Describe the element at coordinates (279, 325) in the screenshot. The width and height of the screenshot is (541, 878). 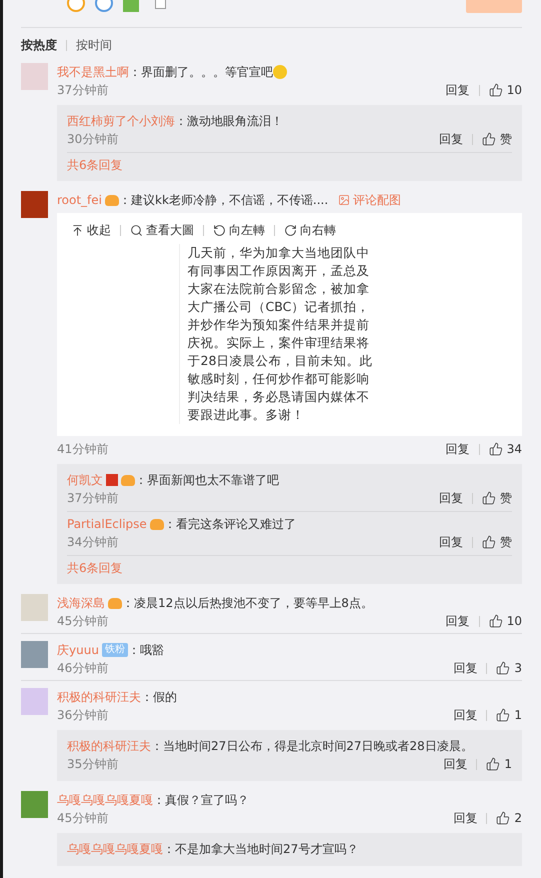
I see `screenshot-text-line: 并炒作华为预知案件结果并提前` at that location.